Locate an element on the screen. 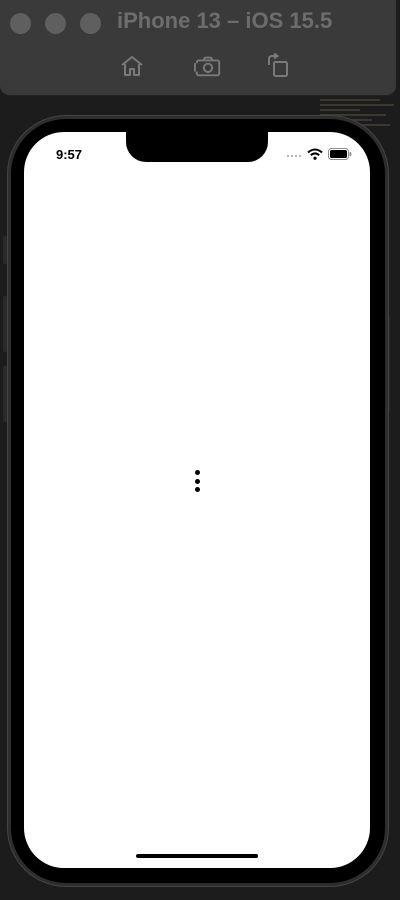  home-indicator is located at coordinates (197, 856).